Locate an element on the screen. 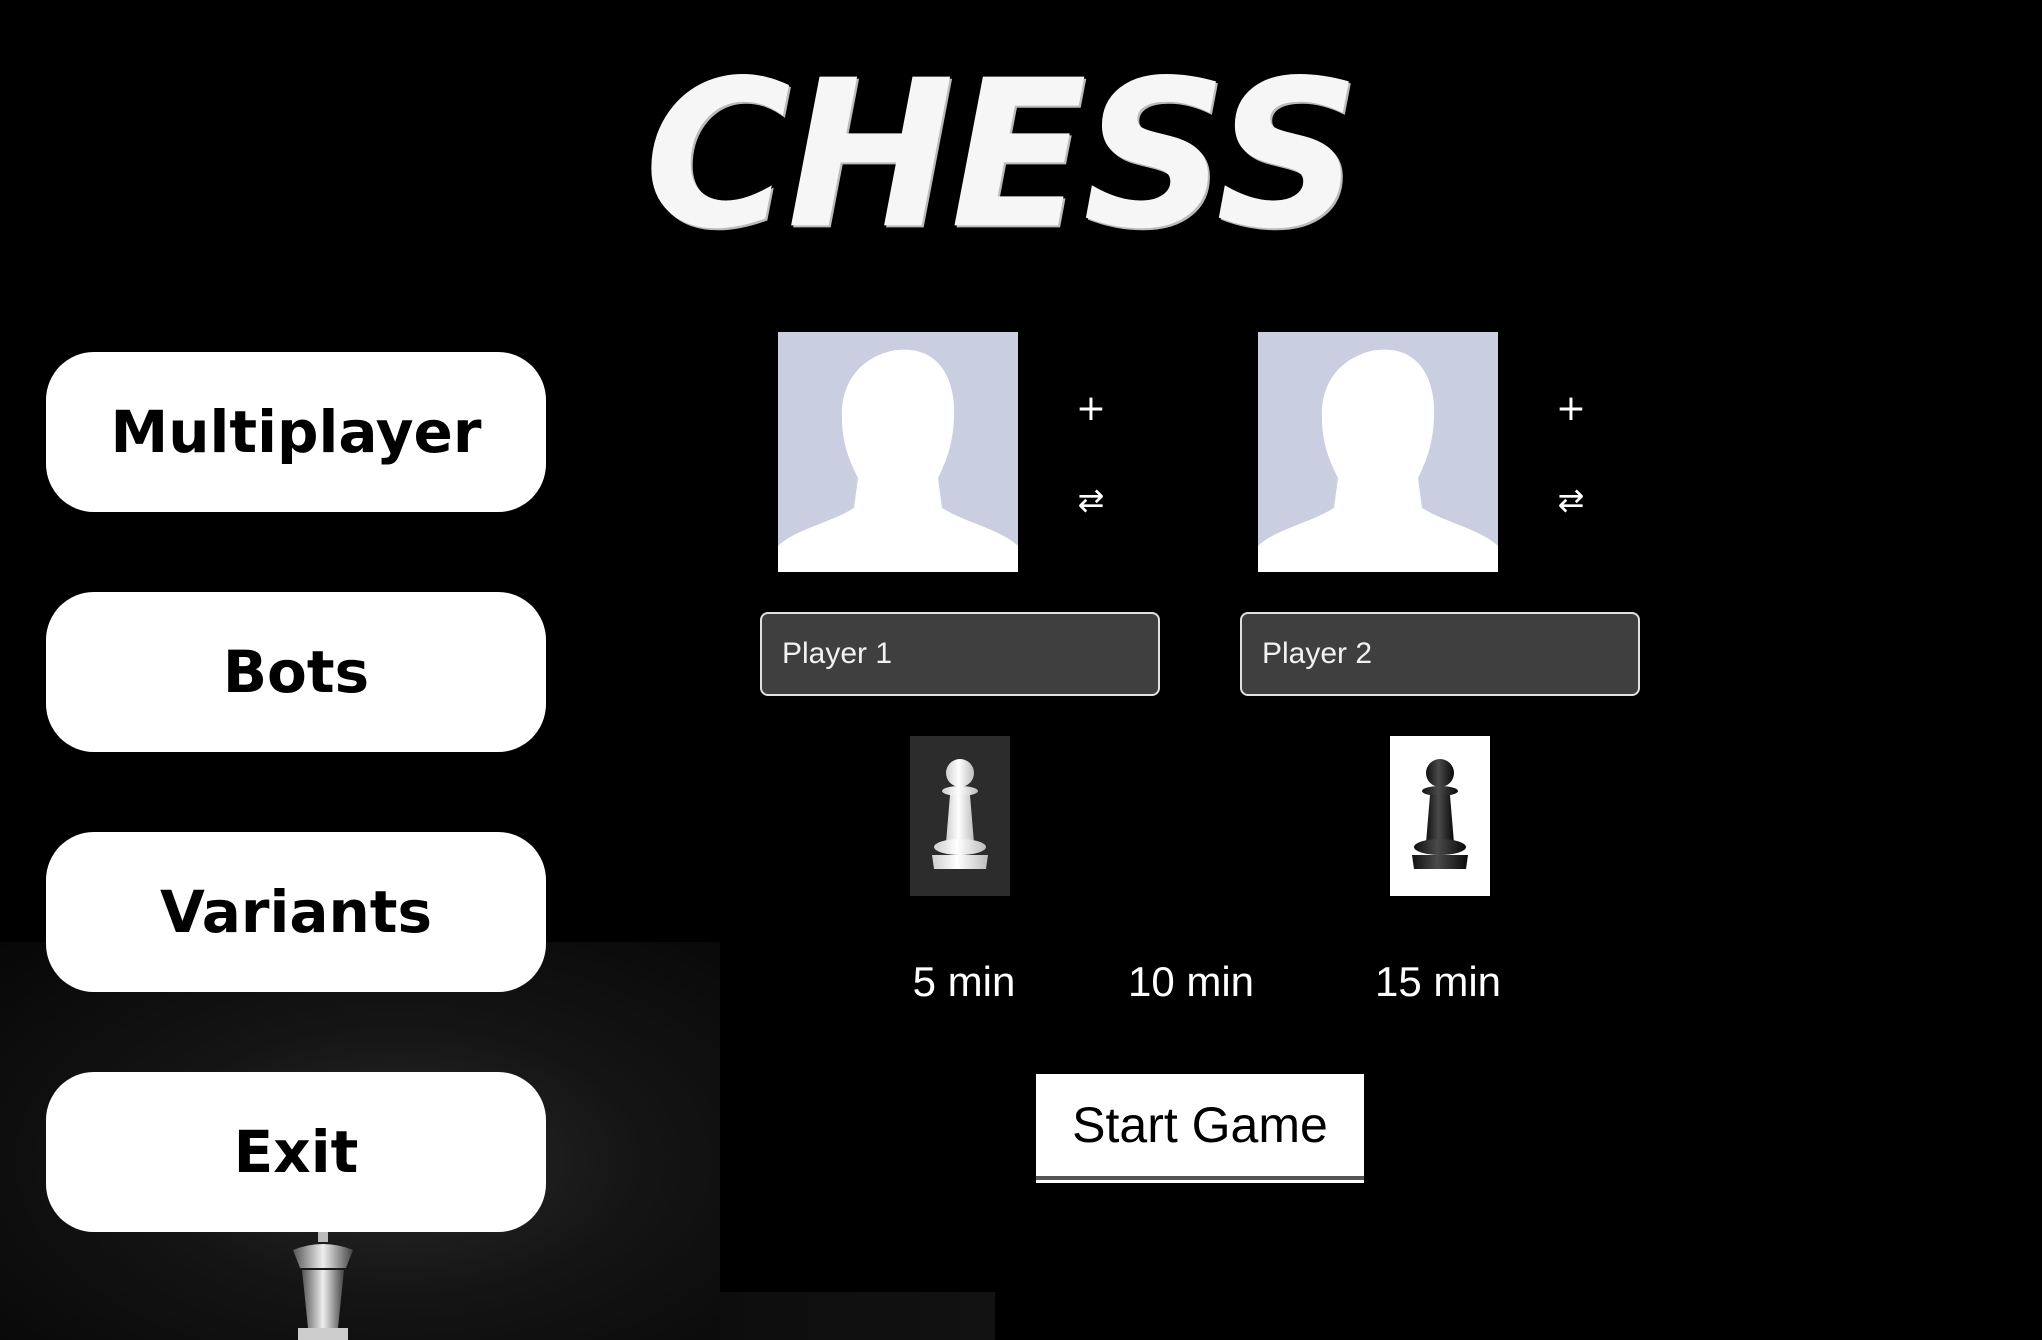 The image size is (2042, 1340). player-2-swap-icon: ⇄ is located at coordinates (1571, 500).